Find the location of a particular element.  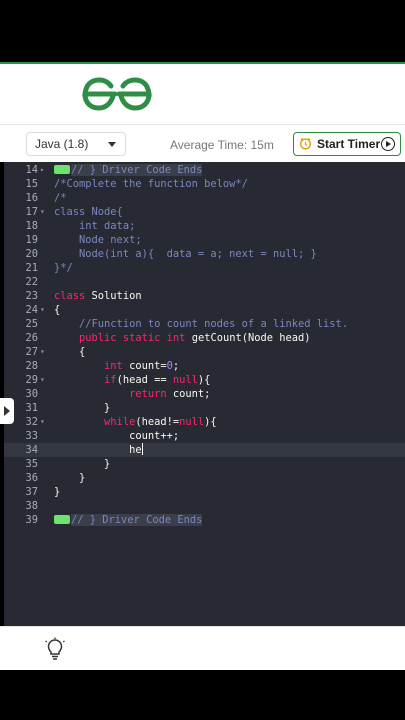

average-time-label: Average Time: 15m is located at coordinates (222, 145).